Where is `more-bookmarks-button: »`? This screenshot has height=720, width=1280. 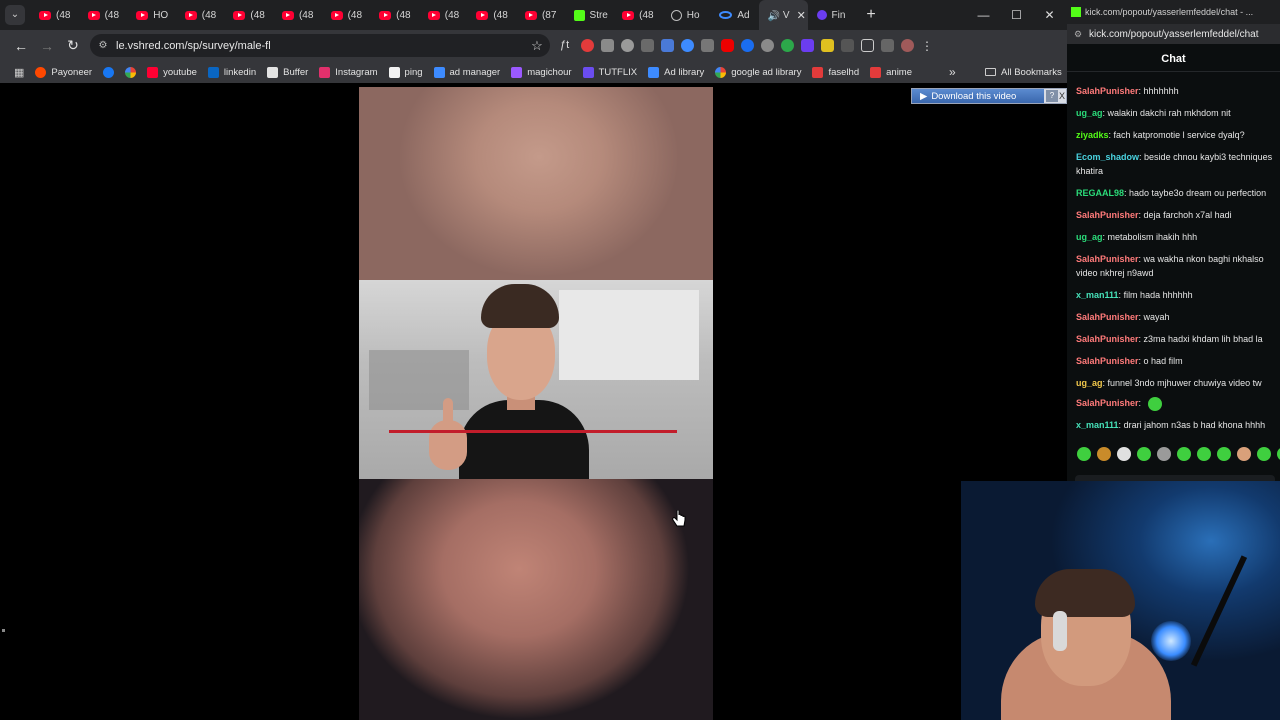 more-bookmarks-button: » is located at coordinates (952, 72).